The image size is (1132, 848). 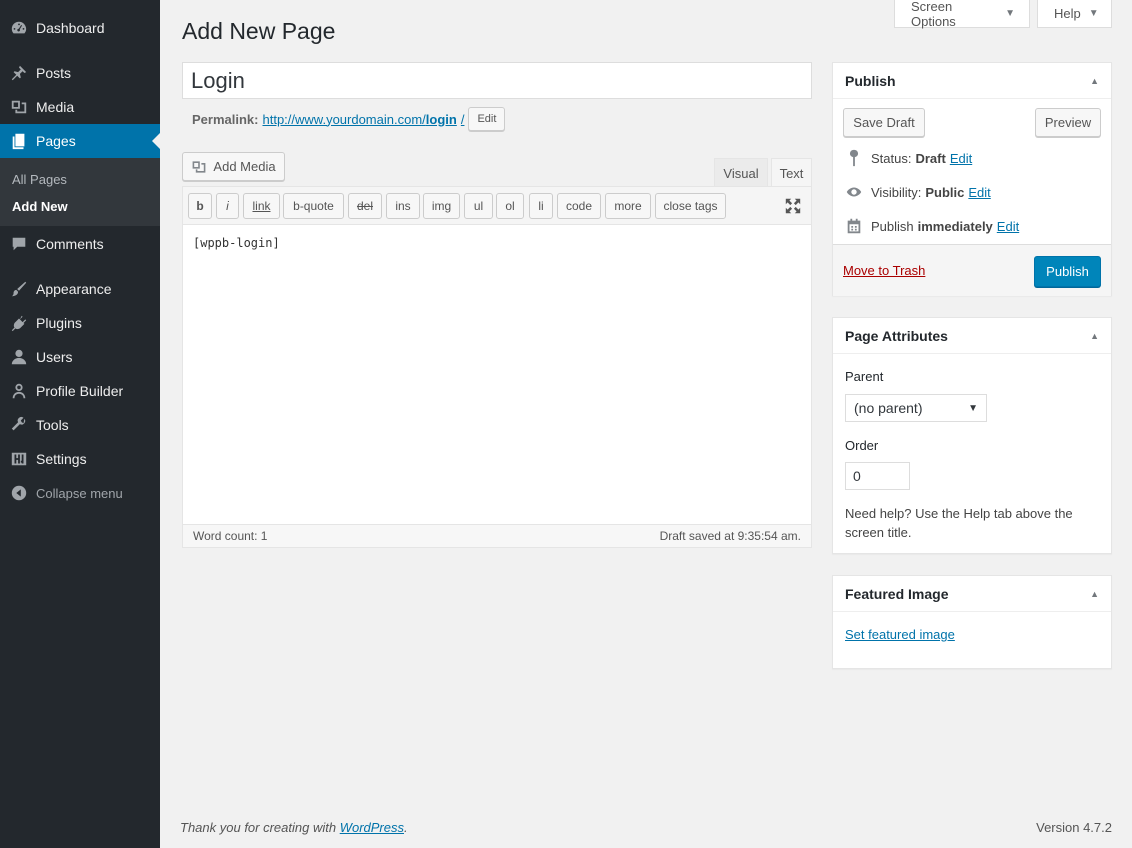 What do you see at coordinates (200, 206) in the screenshot?
I see `qt-bold-button: b` at bounding box center [200, 206].